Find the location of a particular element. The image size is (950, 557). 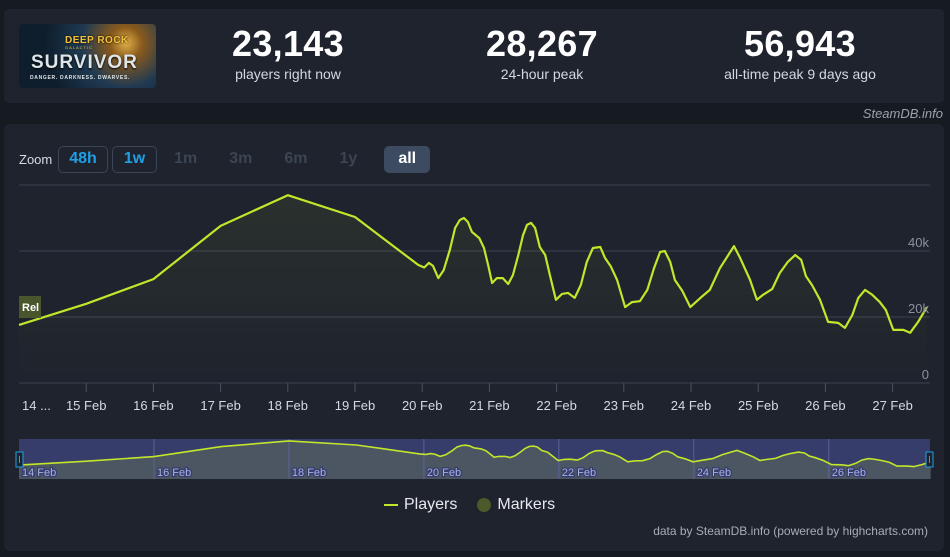

y-tick-label: 0 is located at coordinates (925, 374).